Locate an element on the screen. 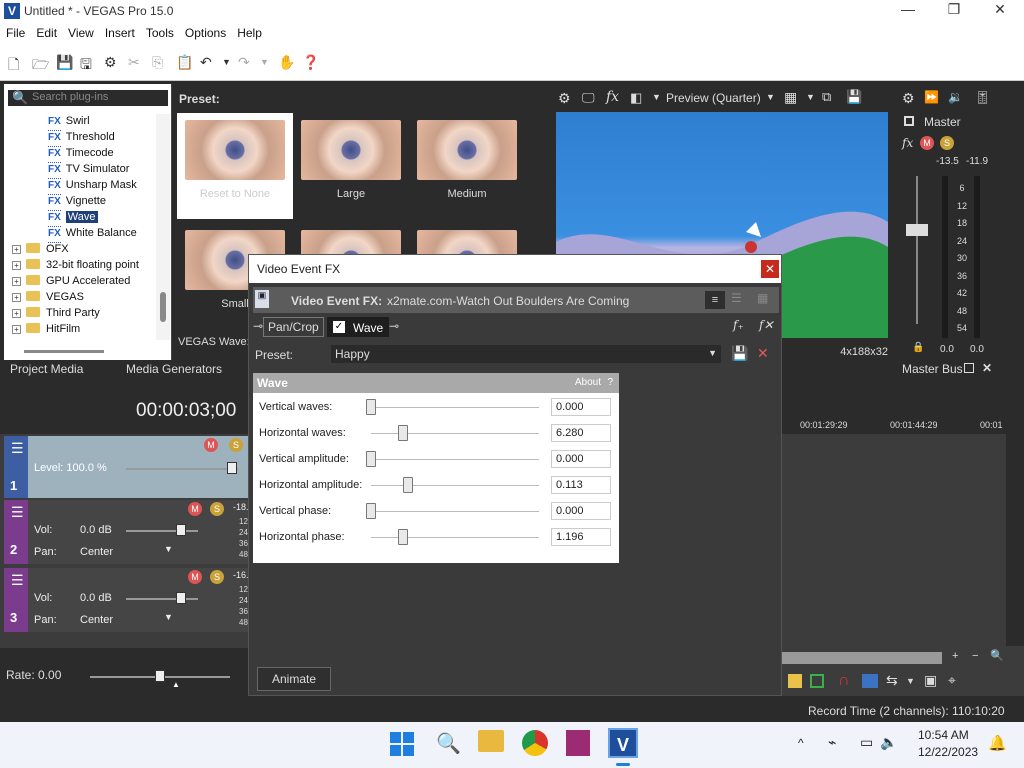  settings-gear-icon: ⚙ is located at coordinates (564, 98).